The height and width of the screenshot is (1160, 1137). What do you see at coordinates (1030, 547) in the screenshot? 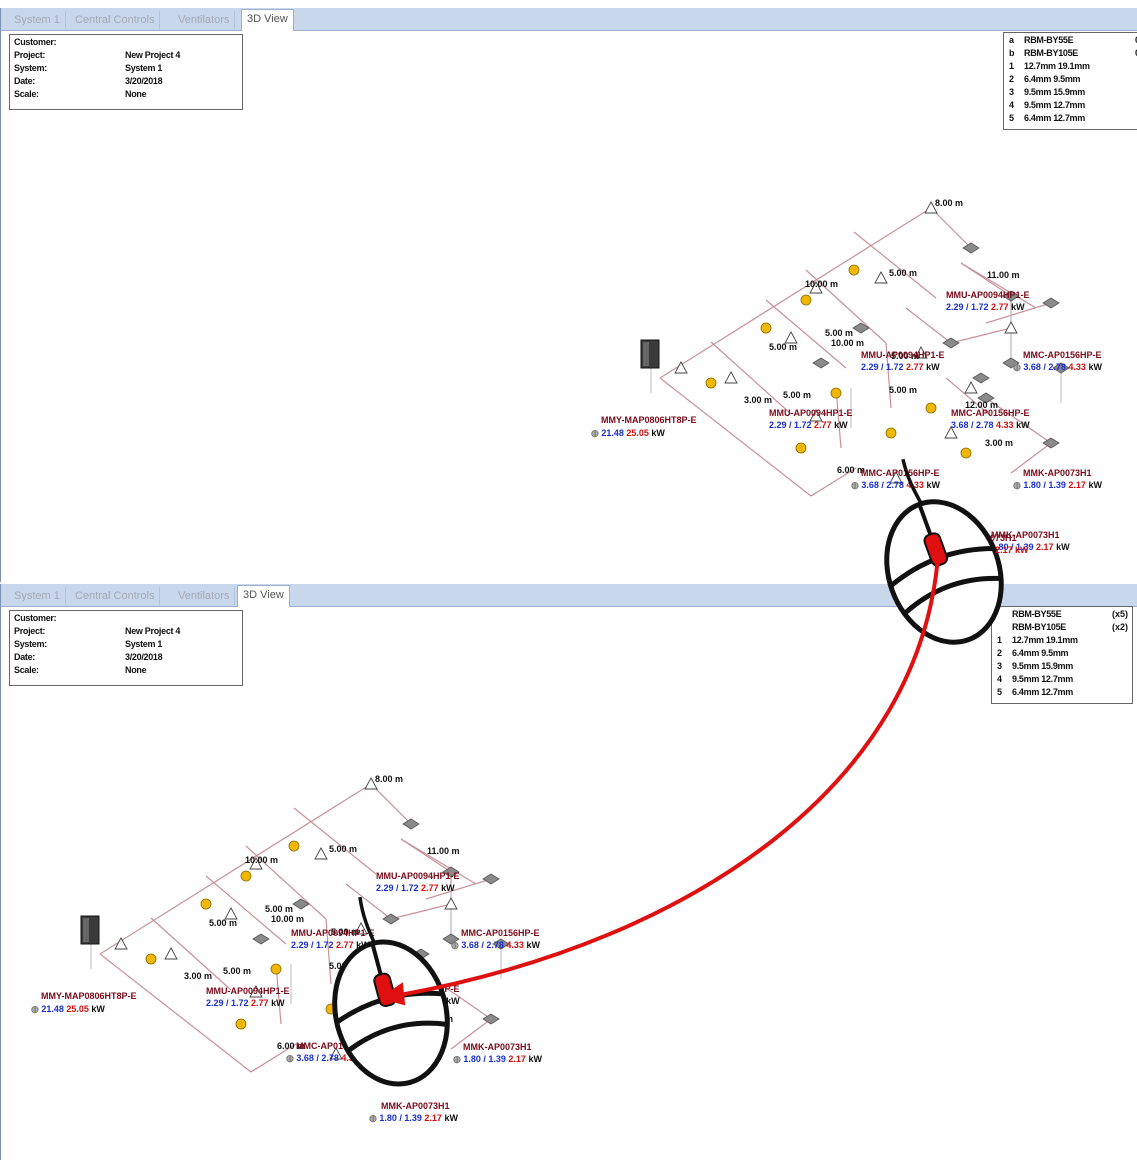
I see `indoor-unit-values: 1.80 / 1.39 2.17 kW` at bounding box center [1030, 547].